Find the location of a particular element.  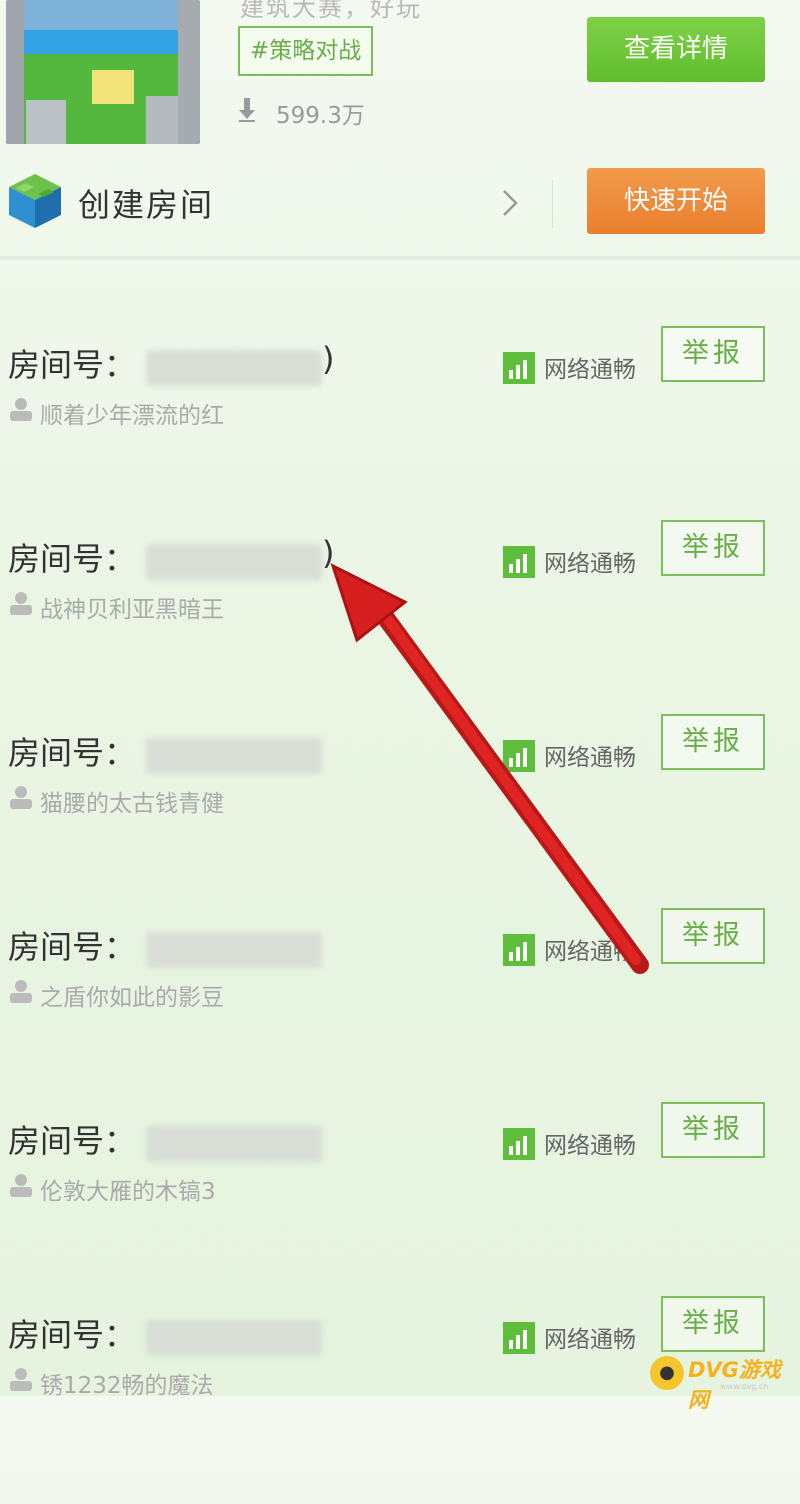

room-owner-name: 猫腰的太古钱青健 is located at coordinates (132, 804).